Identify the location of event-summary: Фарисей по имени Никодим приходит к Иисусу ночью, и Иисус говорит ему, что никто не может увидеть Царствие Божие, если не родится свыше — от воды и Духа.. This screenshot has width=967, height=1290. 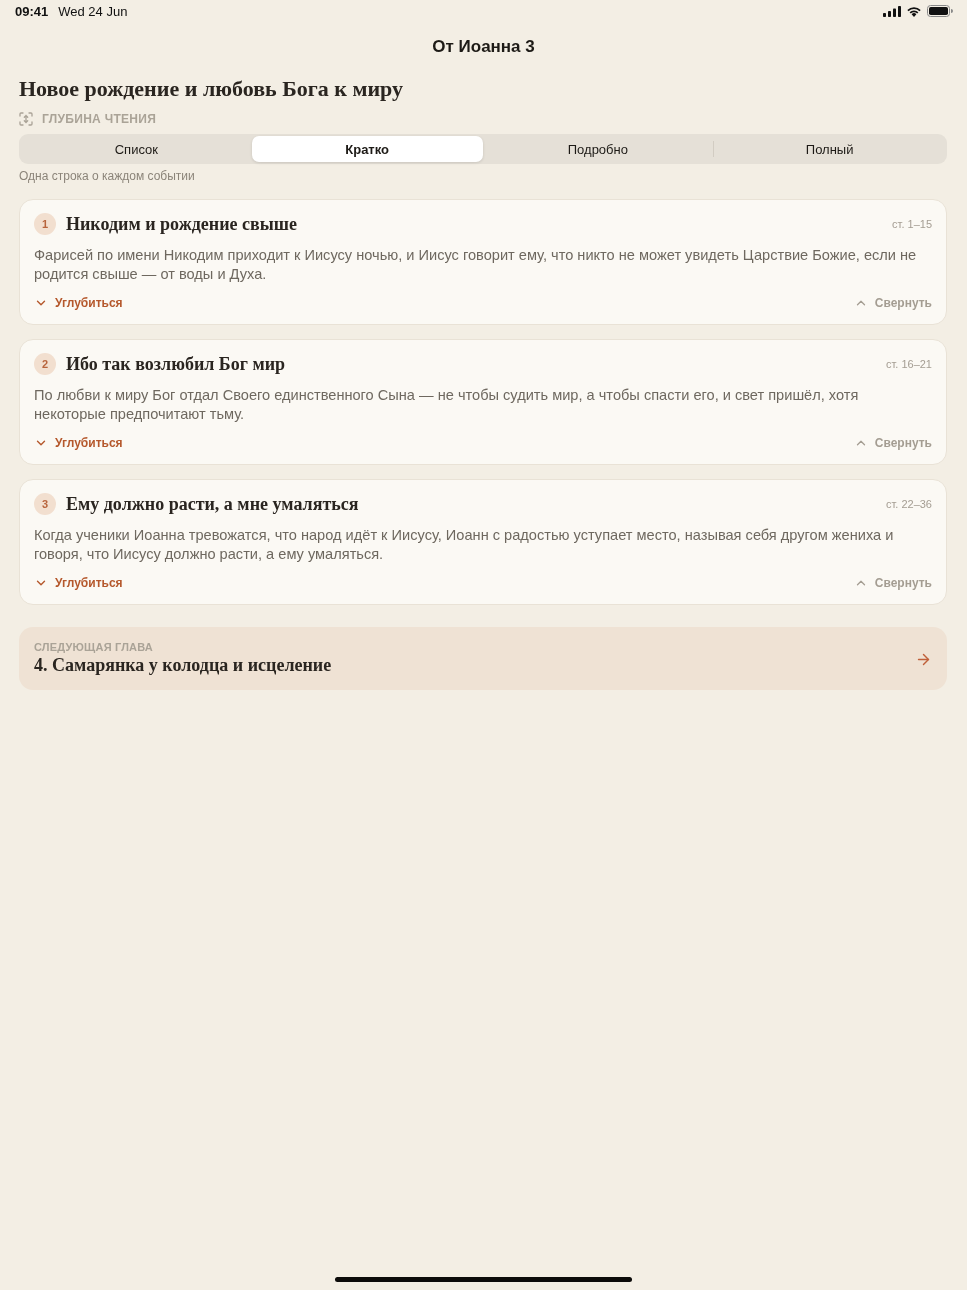
(476, 265).